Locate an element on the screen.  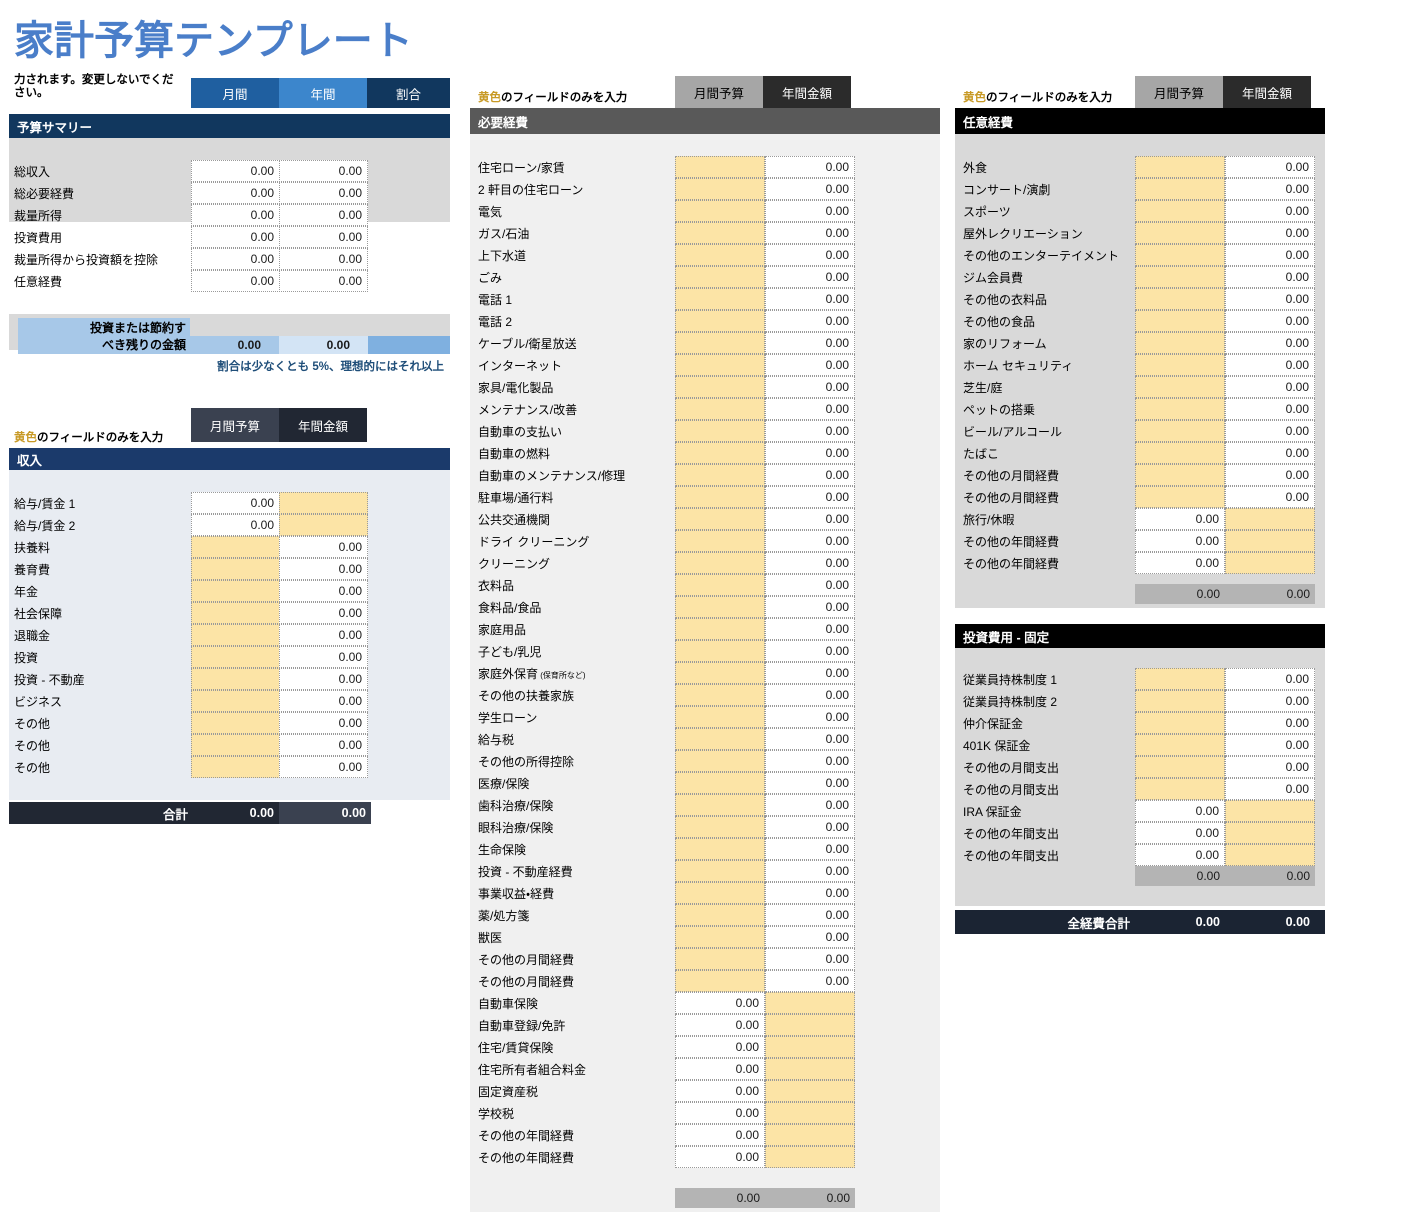
monthly-cell: 0.00 is located at coordinates (1180, 833).